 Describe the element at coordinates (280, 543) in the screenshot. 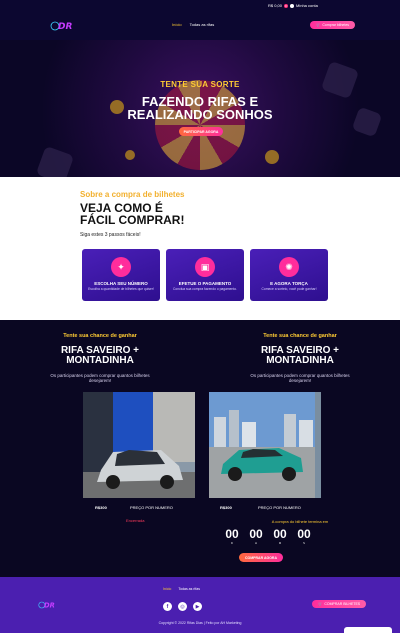

I see `countdown-minutes-unit: M` at that location.